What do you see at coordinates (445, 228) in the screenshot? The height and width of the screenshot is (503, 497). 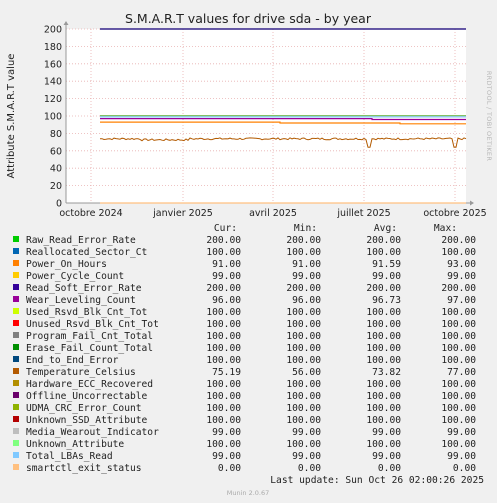 I see `legend-header: Max:` at bounding box center [445, 228].